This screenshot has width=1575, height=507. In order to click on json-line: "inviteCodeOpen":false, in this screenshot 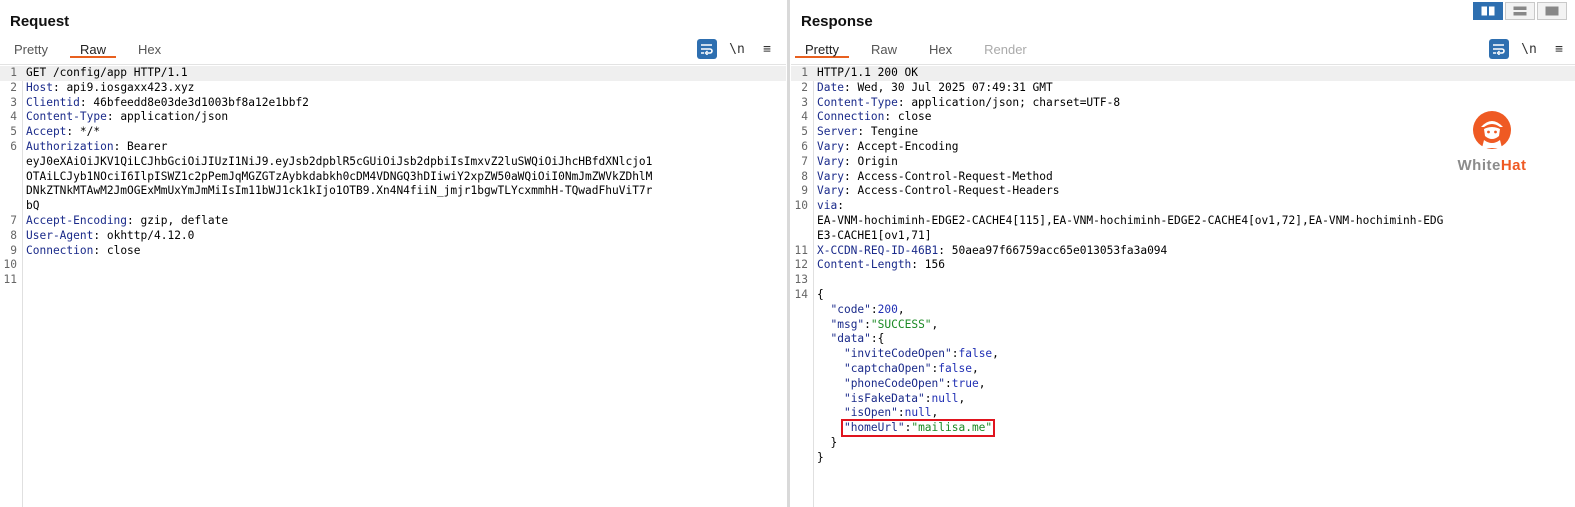, I will do `click(1183, 354)`.